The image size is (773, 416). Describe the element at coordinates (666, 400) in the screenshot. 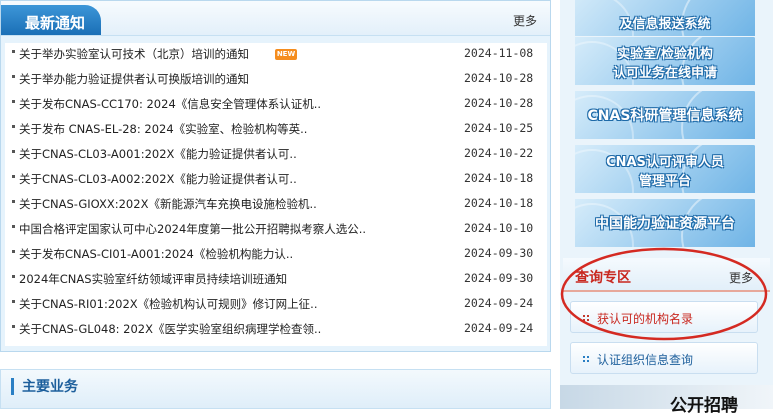

I see `recruitment-banner: 公开招聘` at that location.